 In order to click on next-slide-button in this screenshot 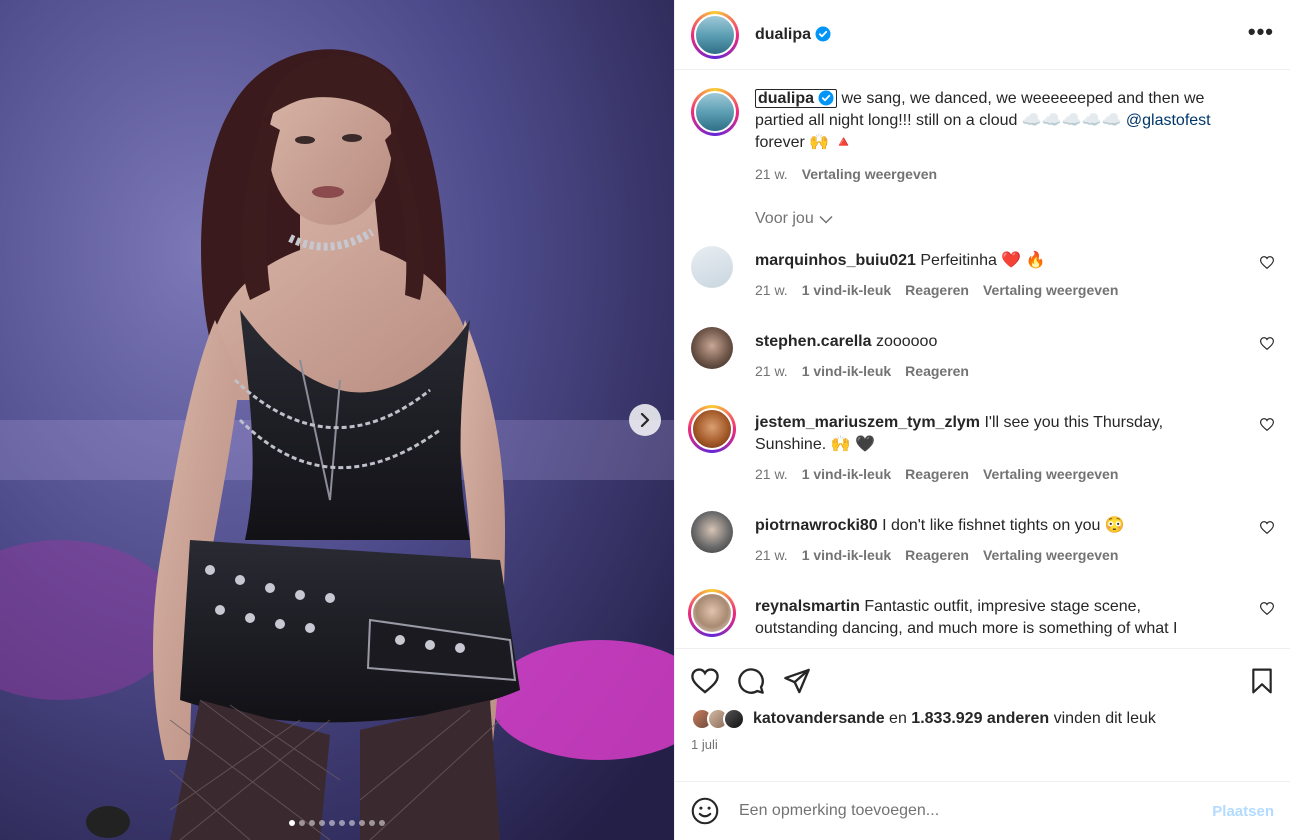, I will do `click(645, 420)`.